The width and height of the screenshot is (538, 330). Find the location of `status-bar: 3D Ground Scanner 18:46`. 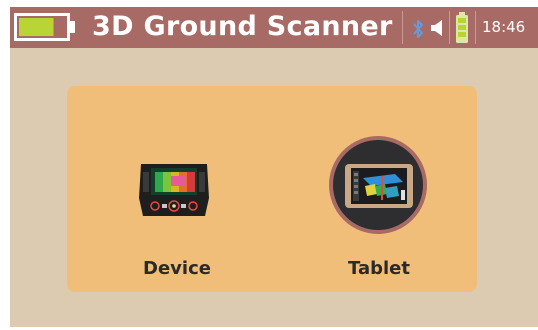

status-bar: 3D Ground Scanner 18:46 is located at coordinates (274, 27).